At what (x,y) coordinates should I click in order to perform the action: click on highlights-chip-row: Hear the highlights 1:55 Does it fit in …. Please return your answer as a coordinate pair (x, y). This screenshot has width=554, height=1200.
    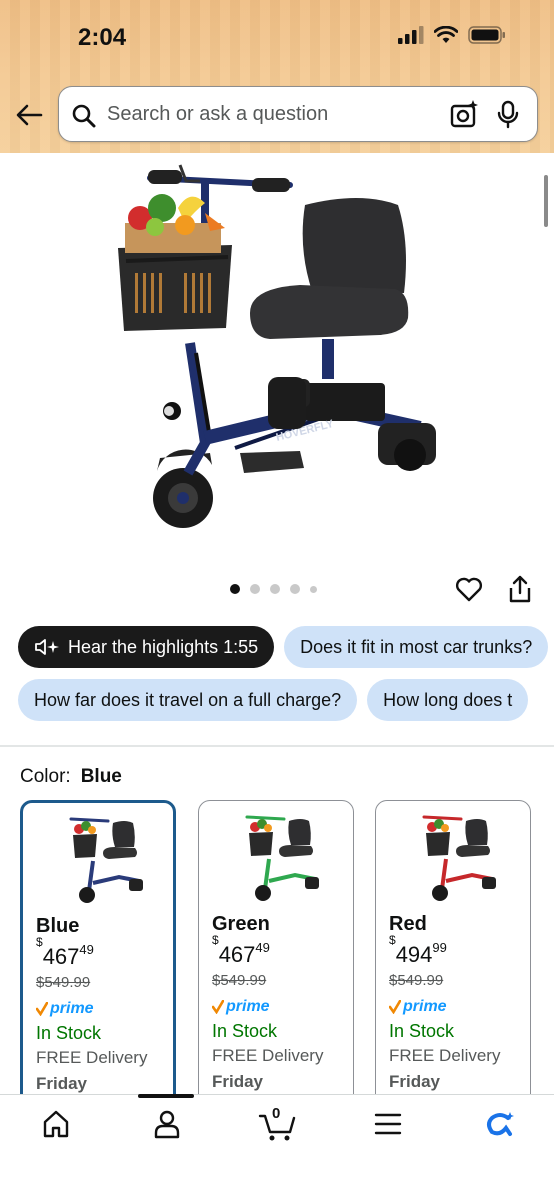
    Looking at the image, I should click on (283, 647).